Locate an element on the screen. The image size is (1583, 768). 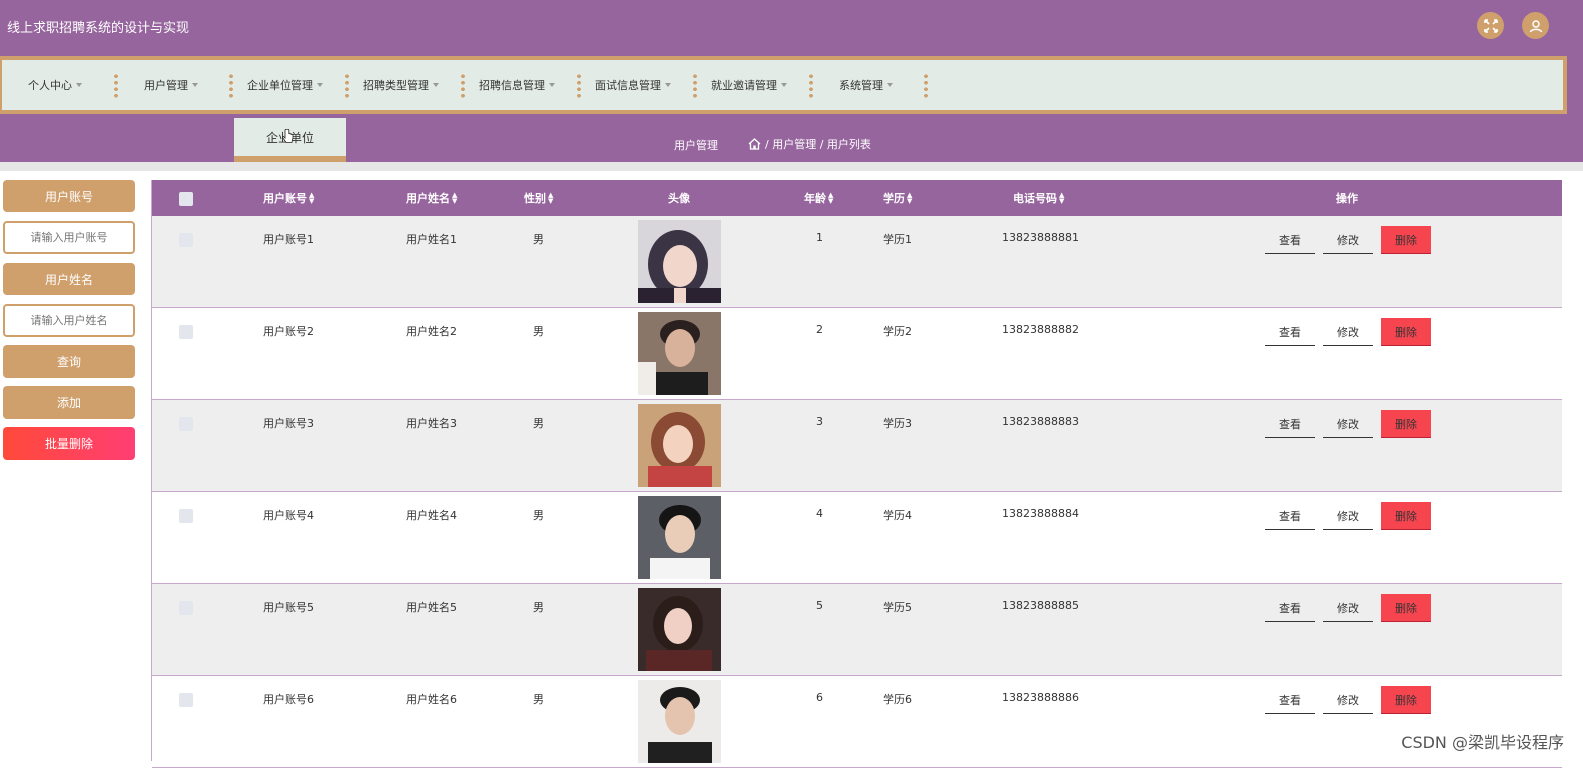
nav-item-user-management: 用户管理 is located at coordinates (171, 85).